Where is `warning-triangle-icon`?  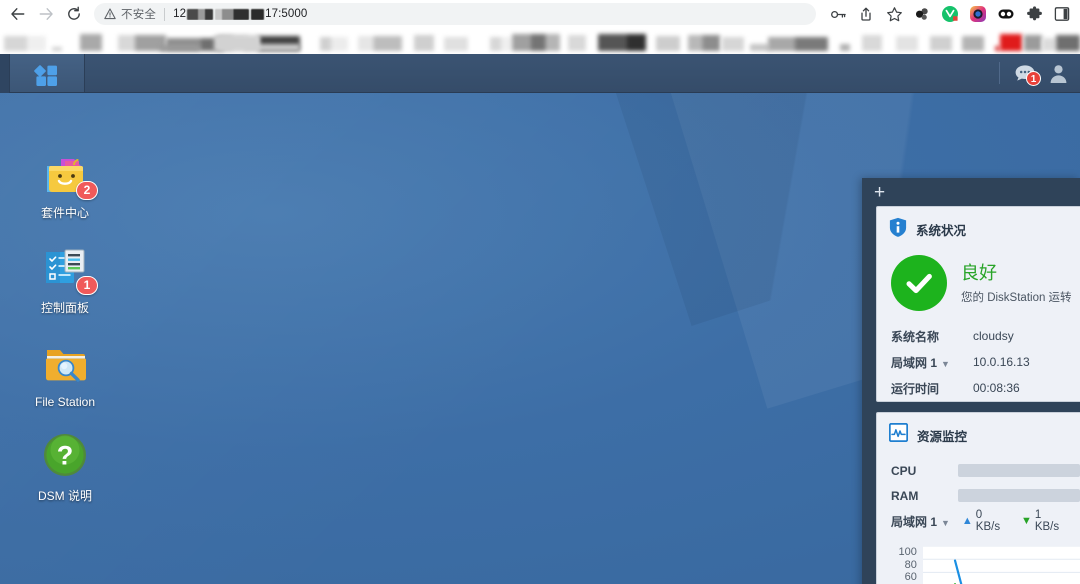
warning-triangle-icon is located at coordinates (110, 14).